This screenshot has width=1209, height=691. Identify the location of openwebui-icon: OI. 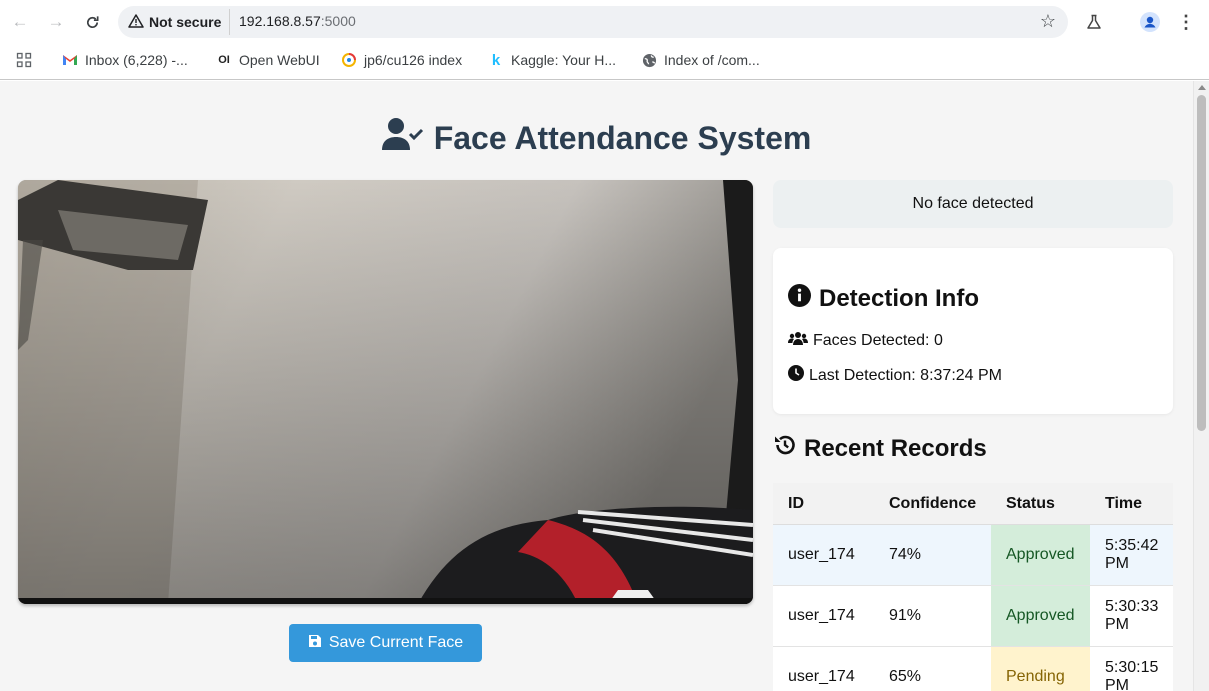
(224, 60).